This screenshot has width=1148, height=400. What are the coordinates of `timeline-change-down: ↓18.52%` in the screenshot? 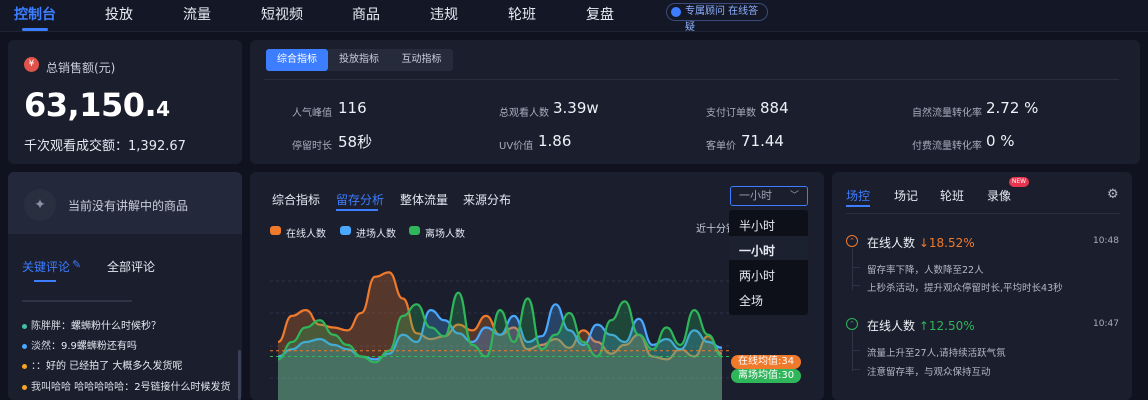 It's located at (946, 243).